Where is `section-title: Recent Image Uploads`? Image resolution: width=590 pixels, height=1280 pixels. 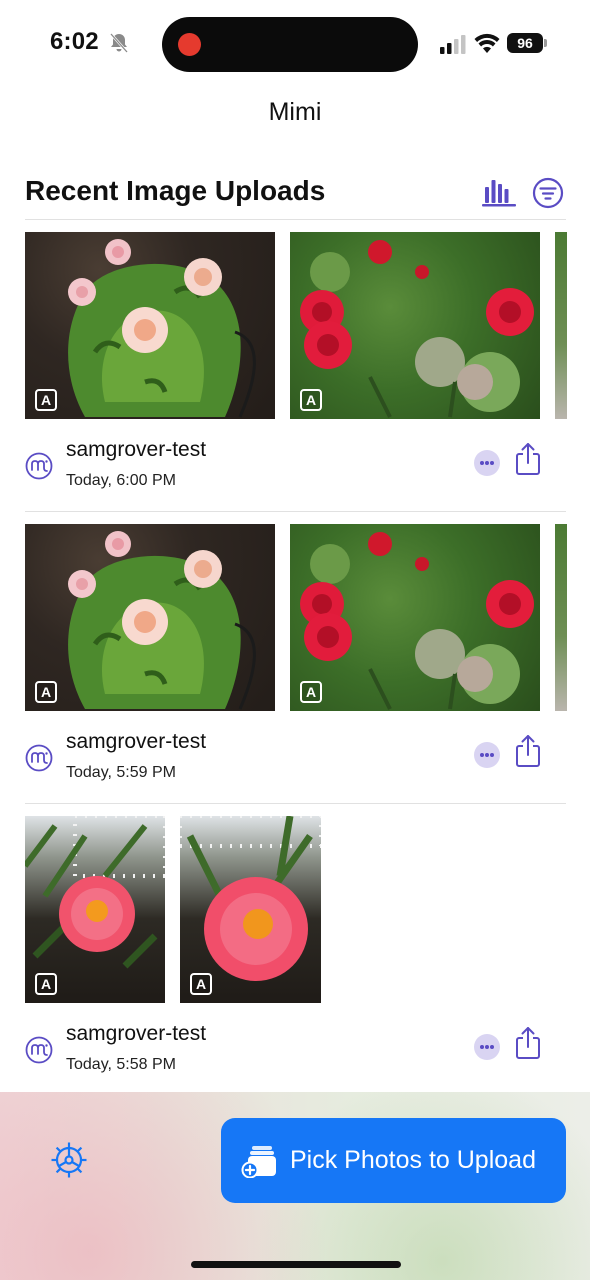 section-title: Recent Image Uploads is located at coordinates (175, 190).